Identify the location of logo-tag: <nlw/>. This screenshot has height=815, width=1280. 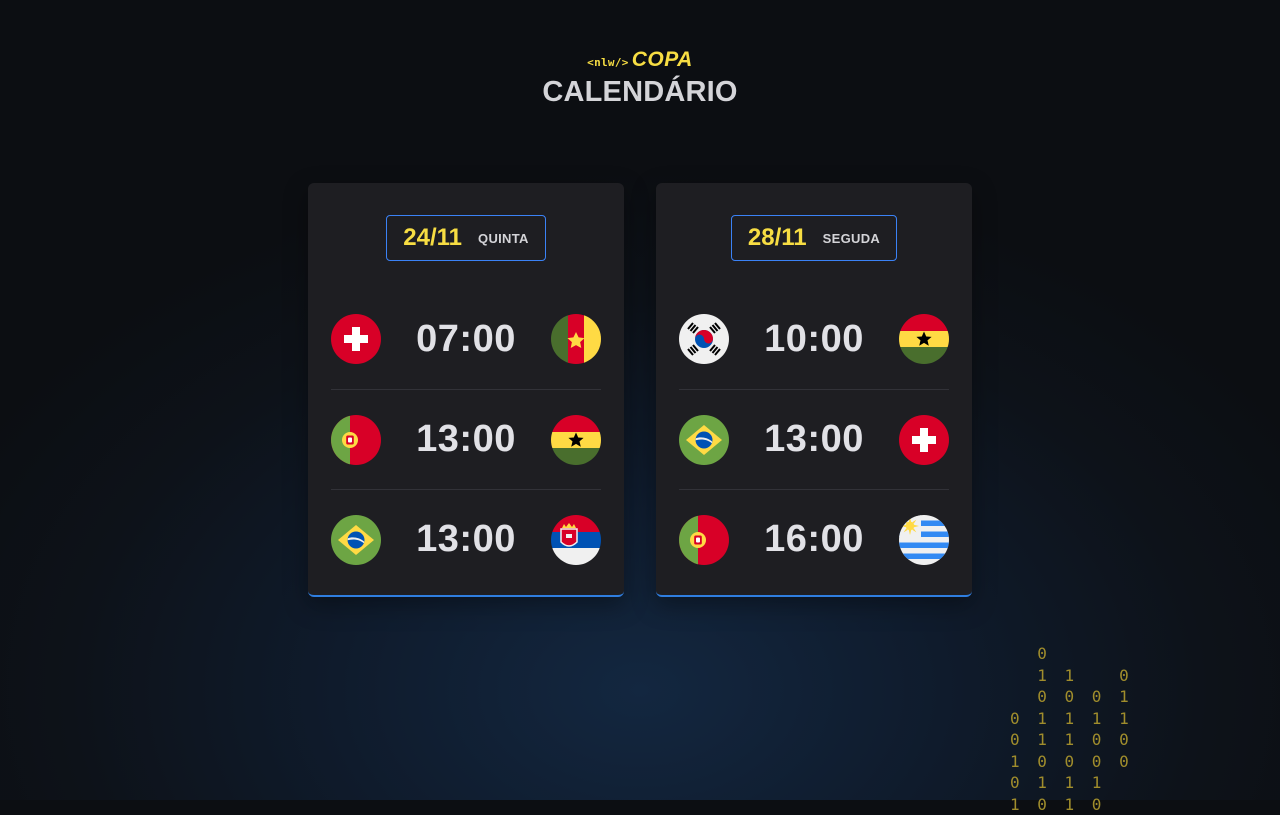
(608, 62).